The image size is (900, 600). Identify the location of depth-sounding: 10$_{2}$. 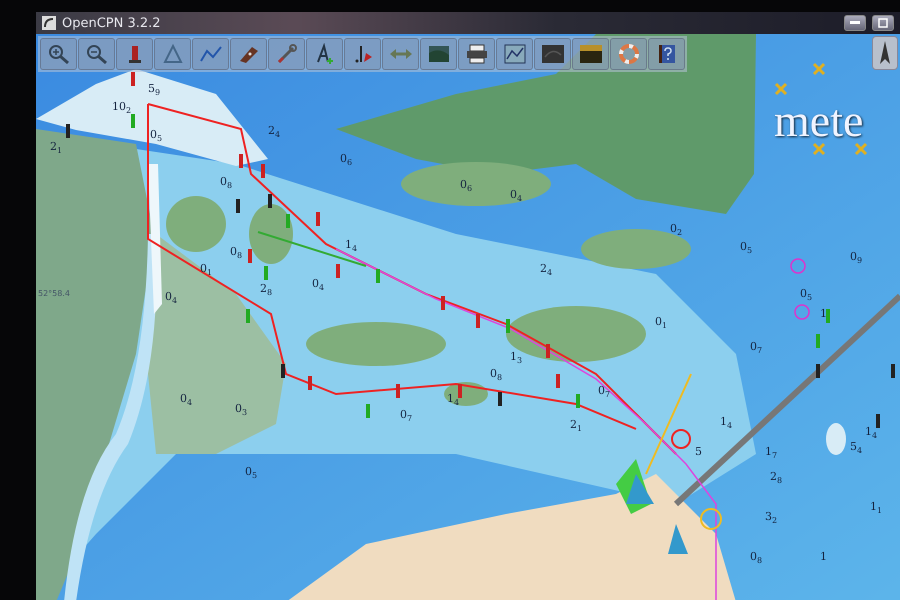
(122, 108).